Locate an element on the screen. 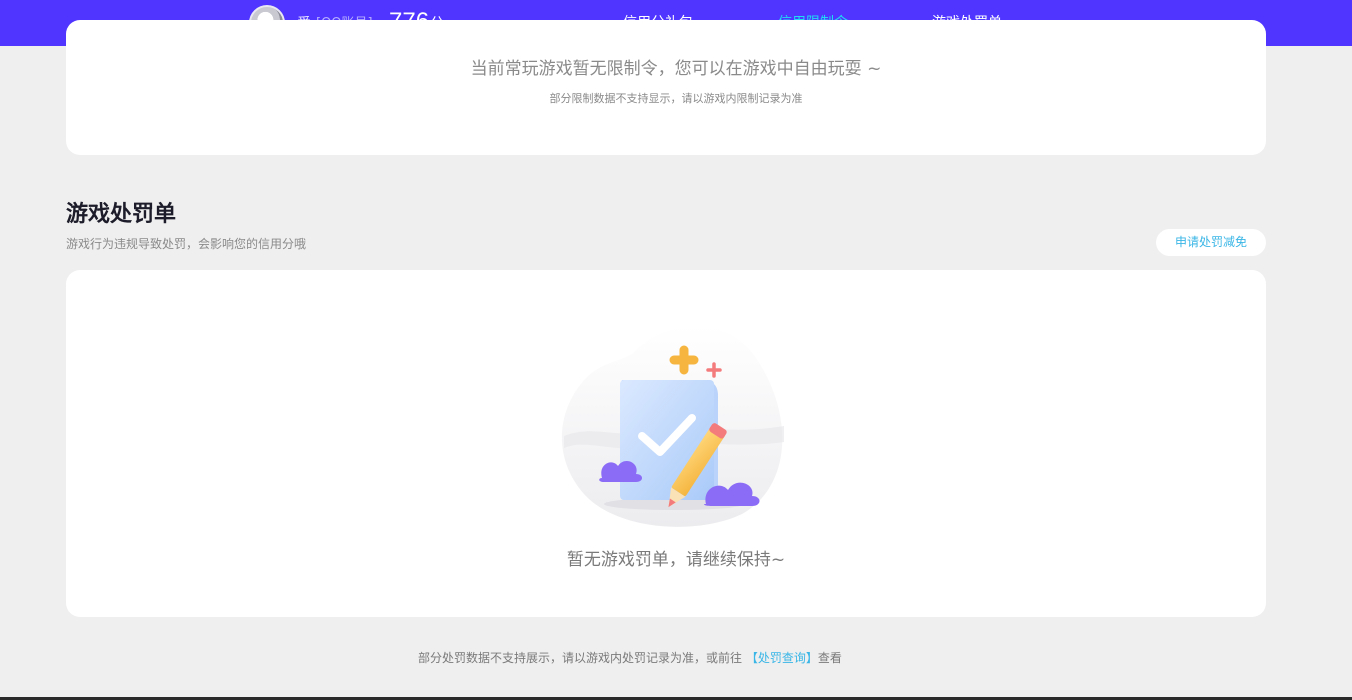 This screenshot has height=700, width=1352. penalty-section-subtitle: 游戏行为违规导致处罚，会影响您的信用分哦 is located at coordinates (186, 244).